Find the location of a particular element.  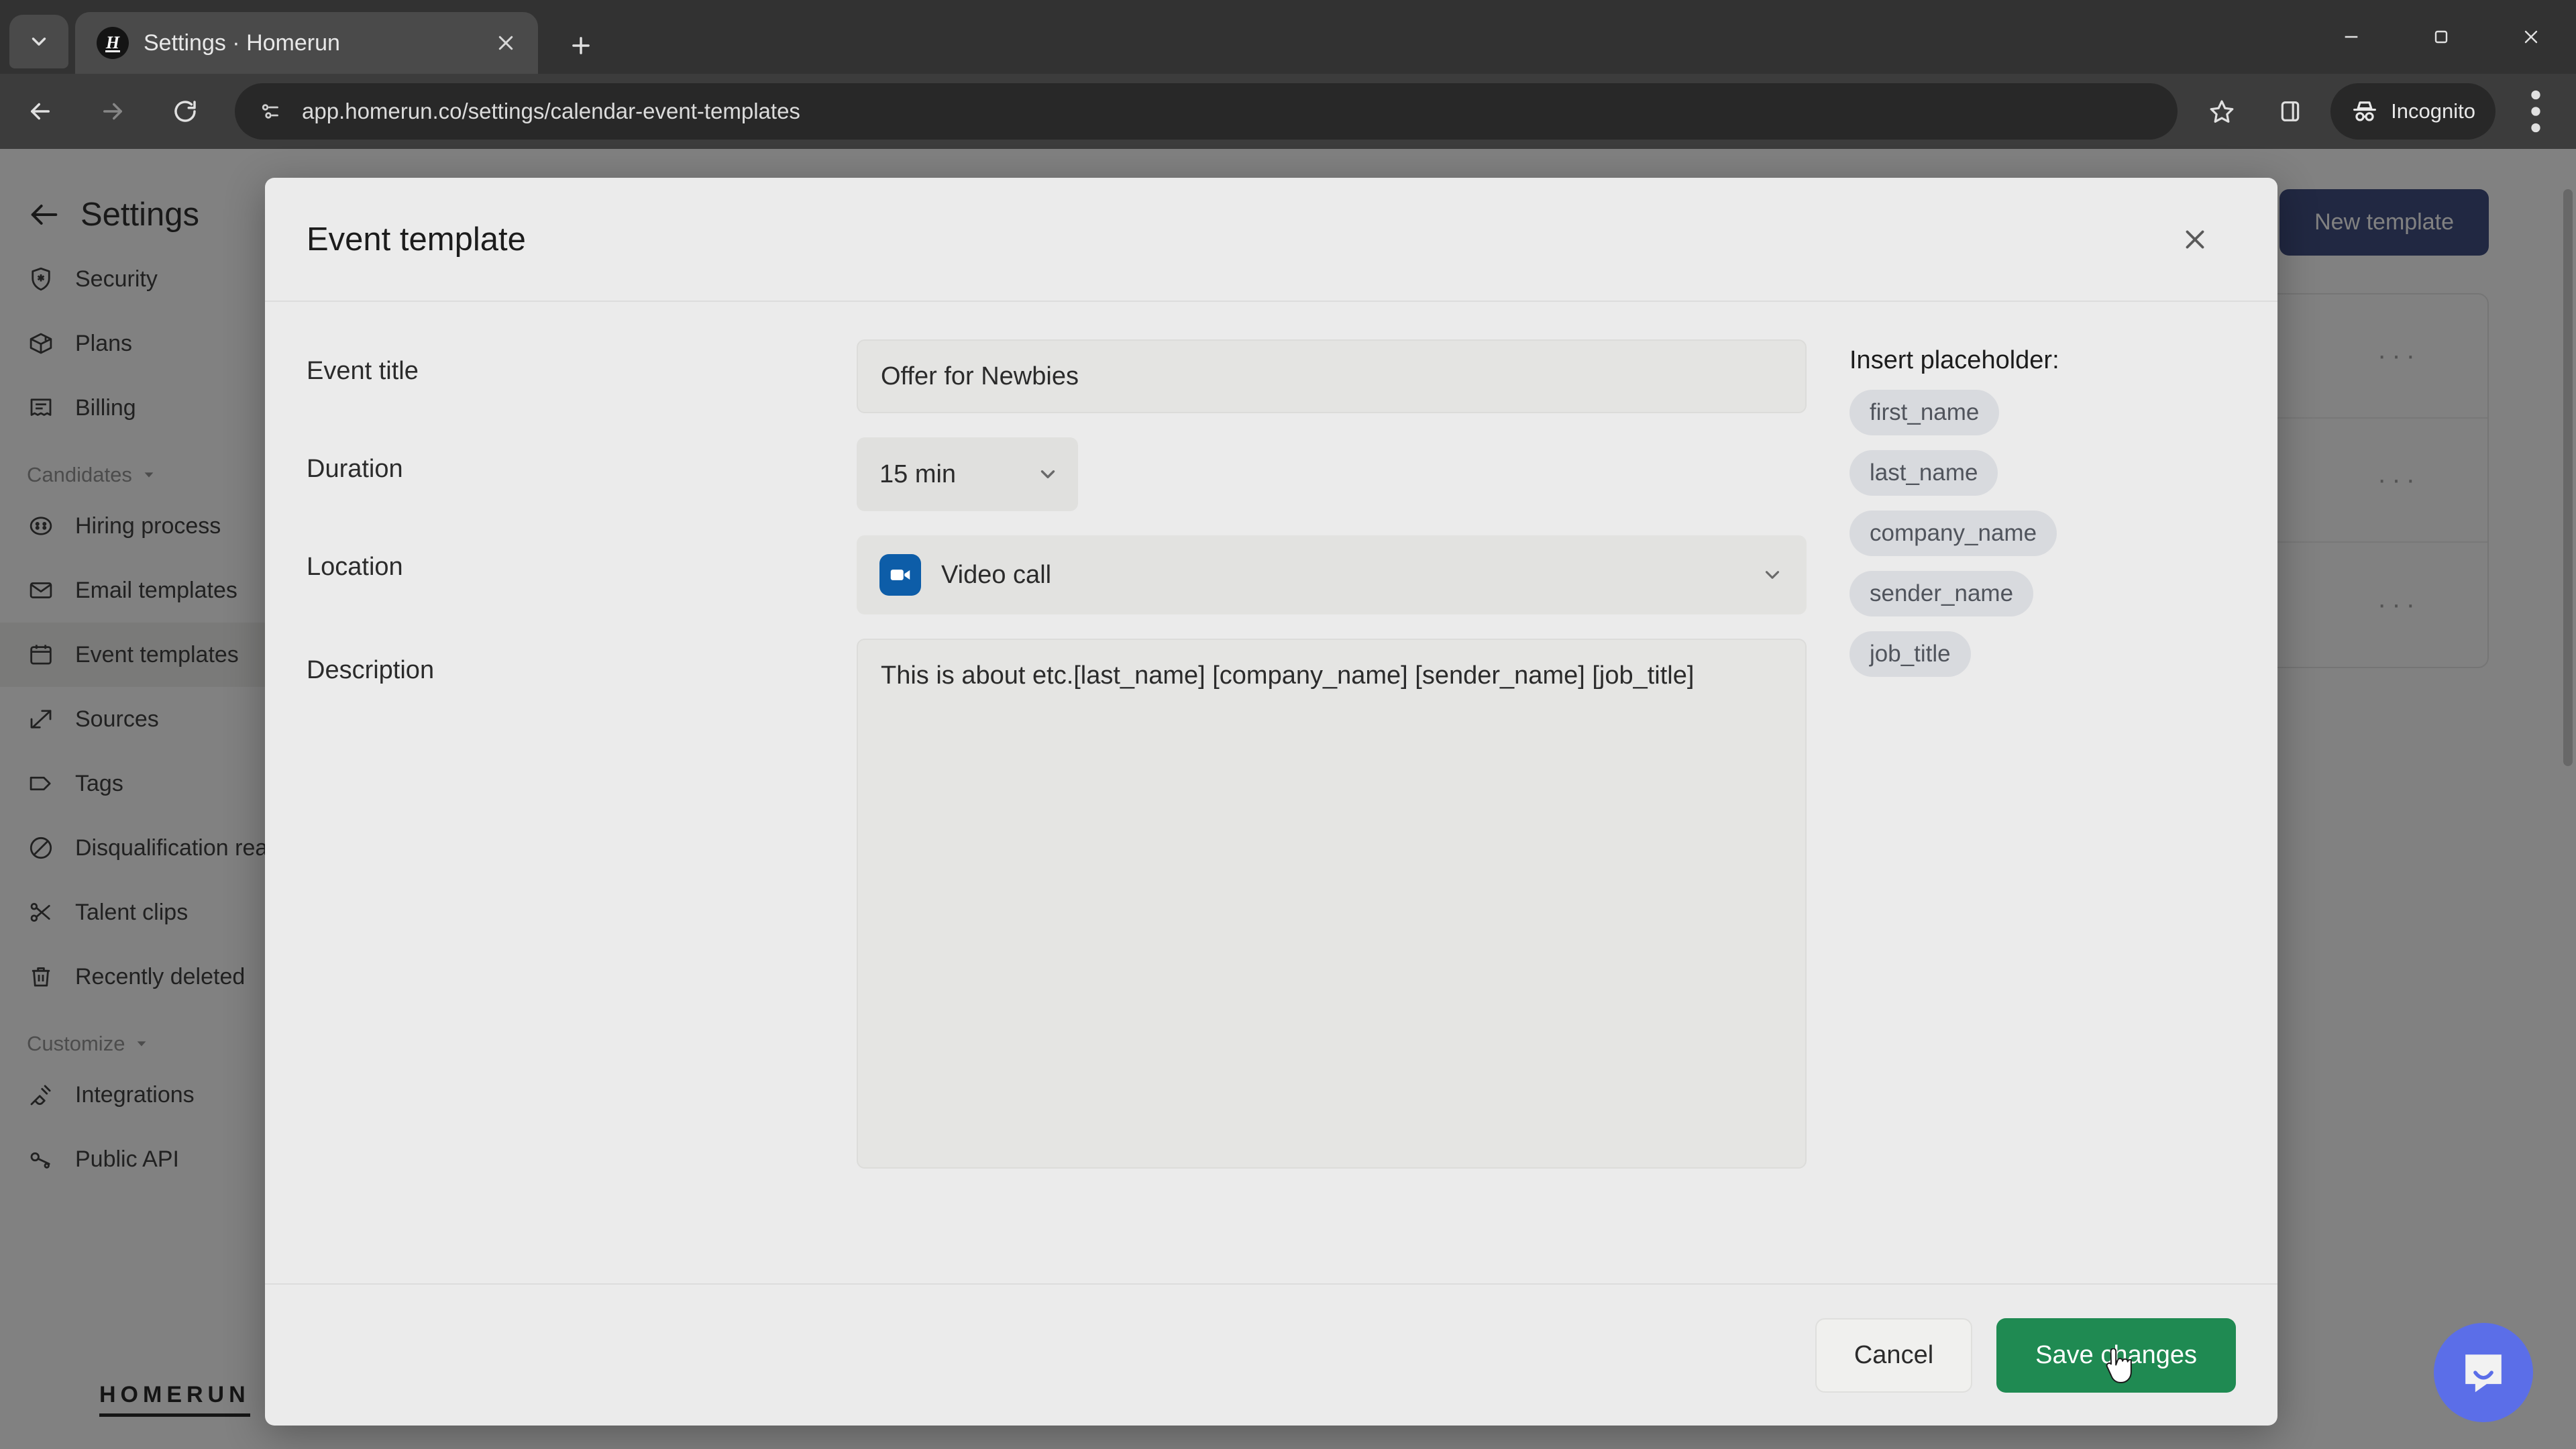

location-select: Video call is located at coordinates (1332, 574).